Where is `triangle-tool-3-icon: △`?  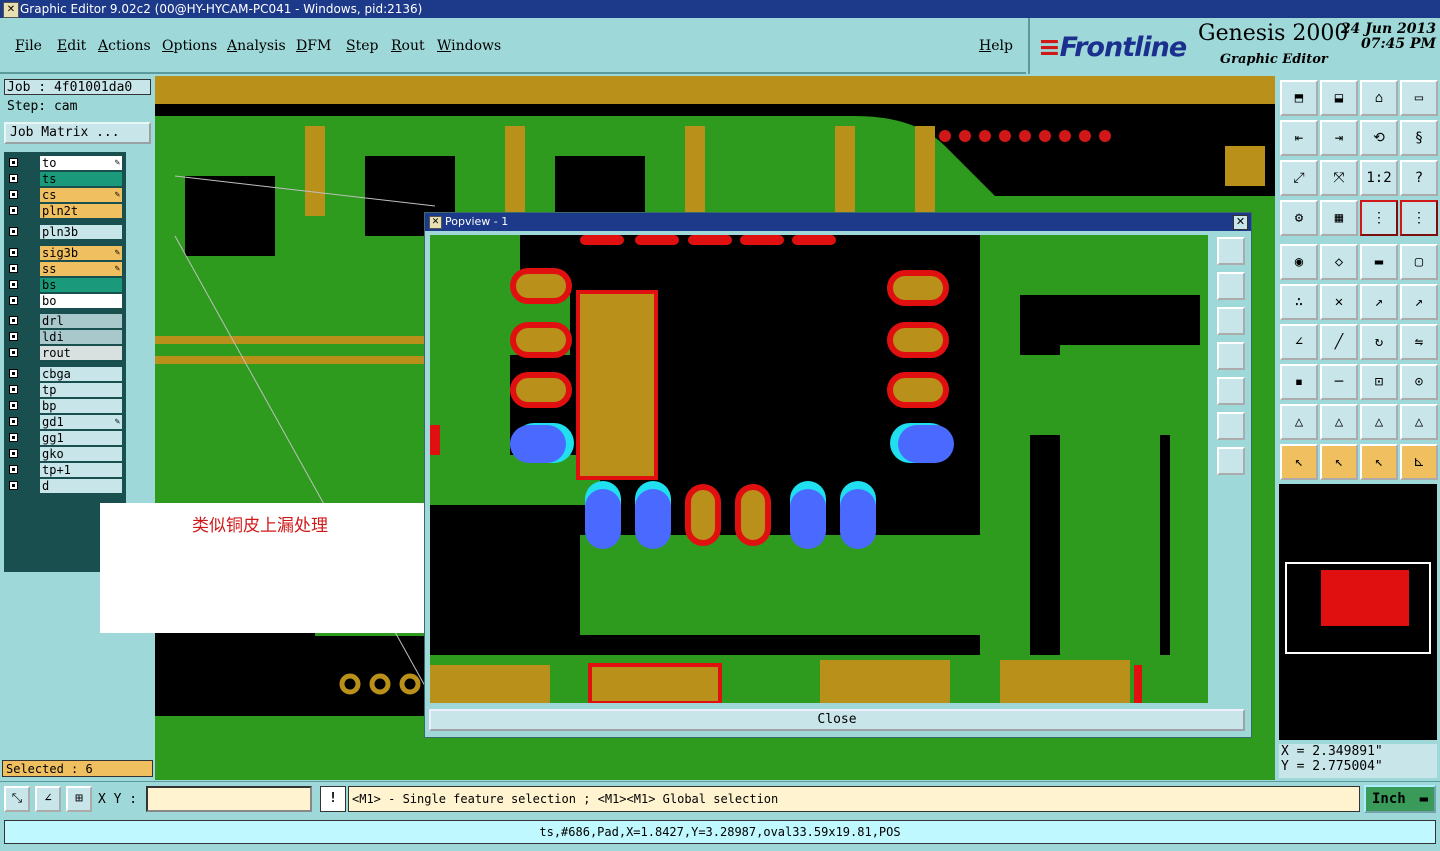 triangle-tool-3-icon: △ is located at coordinates (1379, 422).